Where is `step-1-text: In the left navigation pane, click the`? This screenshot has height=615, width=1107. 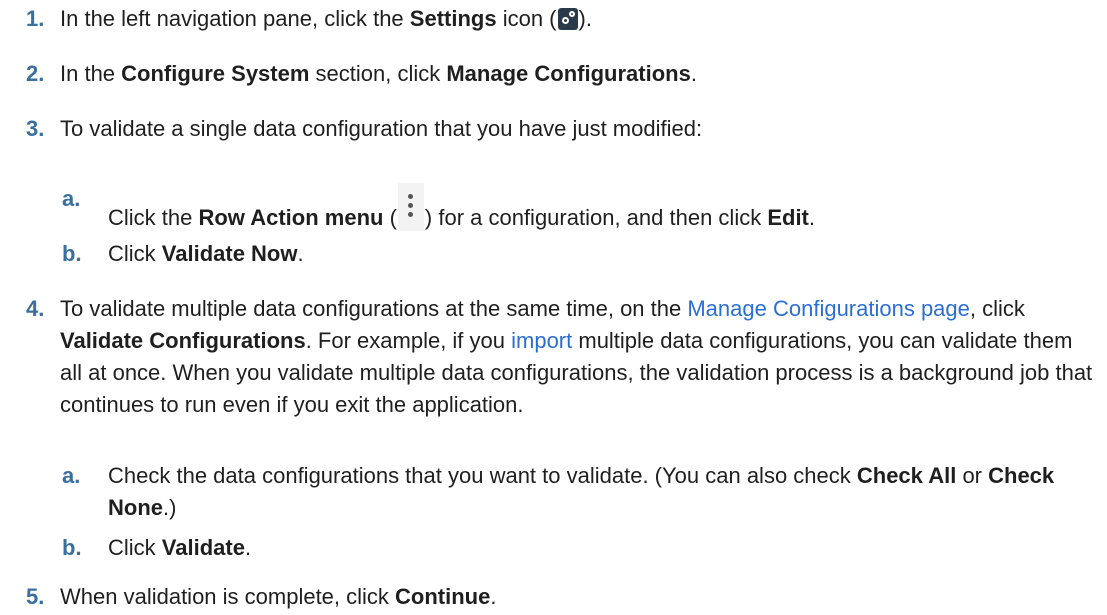
step-1-text: In the left navigation pane, click the is located at coordinates (235, 18).